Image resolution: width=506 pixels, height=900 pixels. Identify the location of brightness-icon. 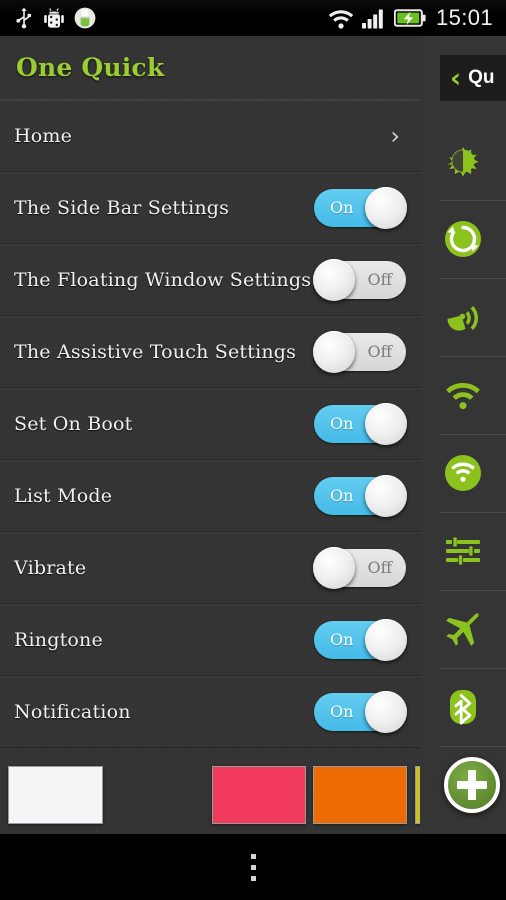
(463, 162).